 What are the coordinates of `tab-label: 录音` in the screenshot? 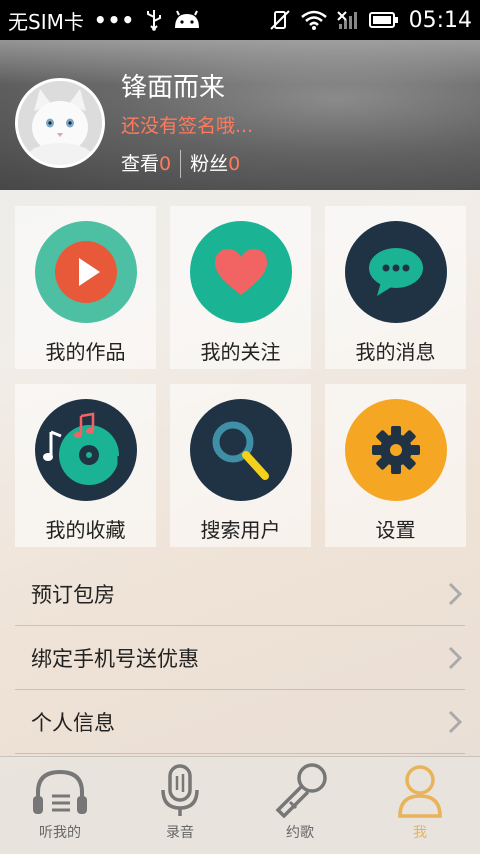 It's located at (180, 833).